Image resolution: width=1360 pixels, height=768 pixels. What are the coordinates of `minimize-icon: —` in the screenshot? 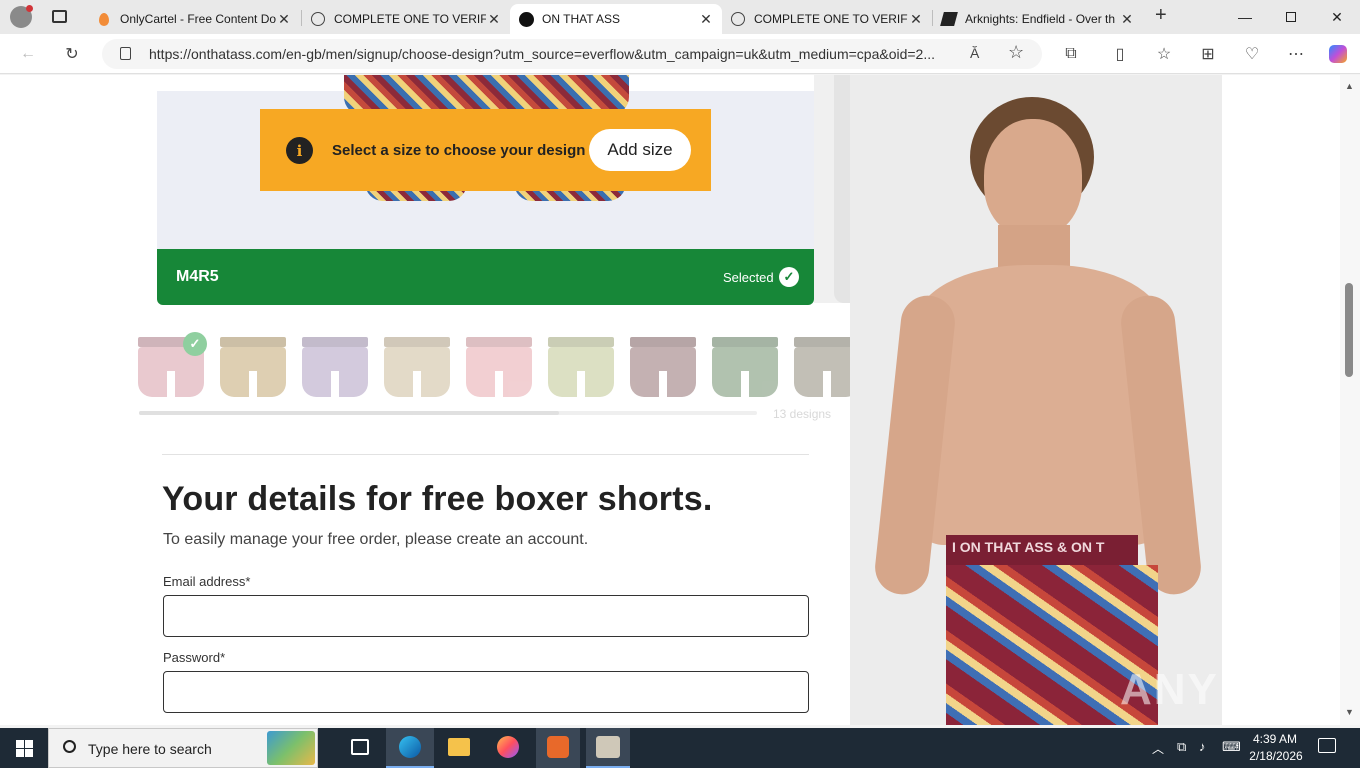 It's located at (1245, 17).